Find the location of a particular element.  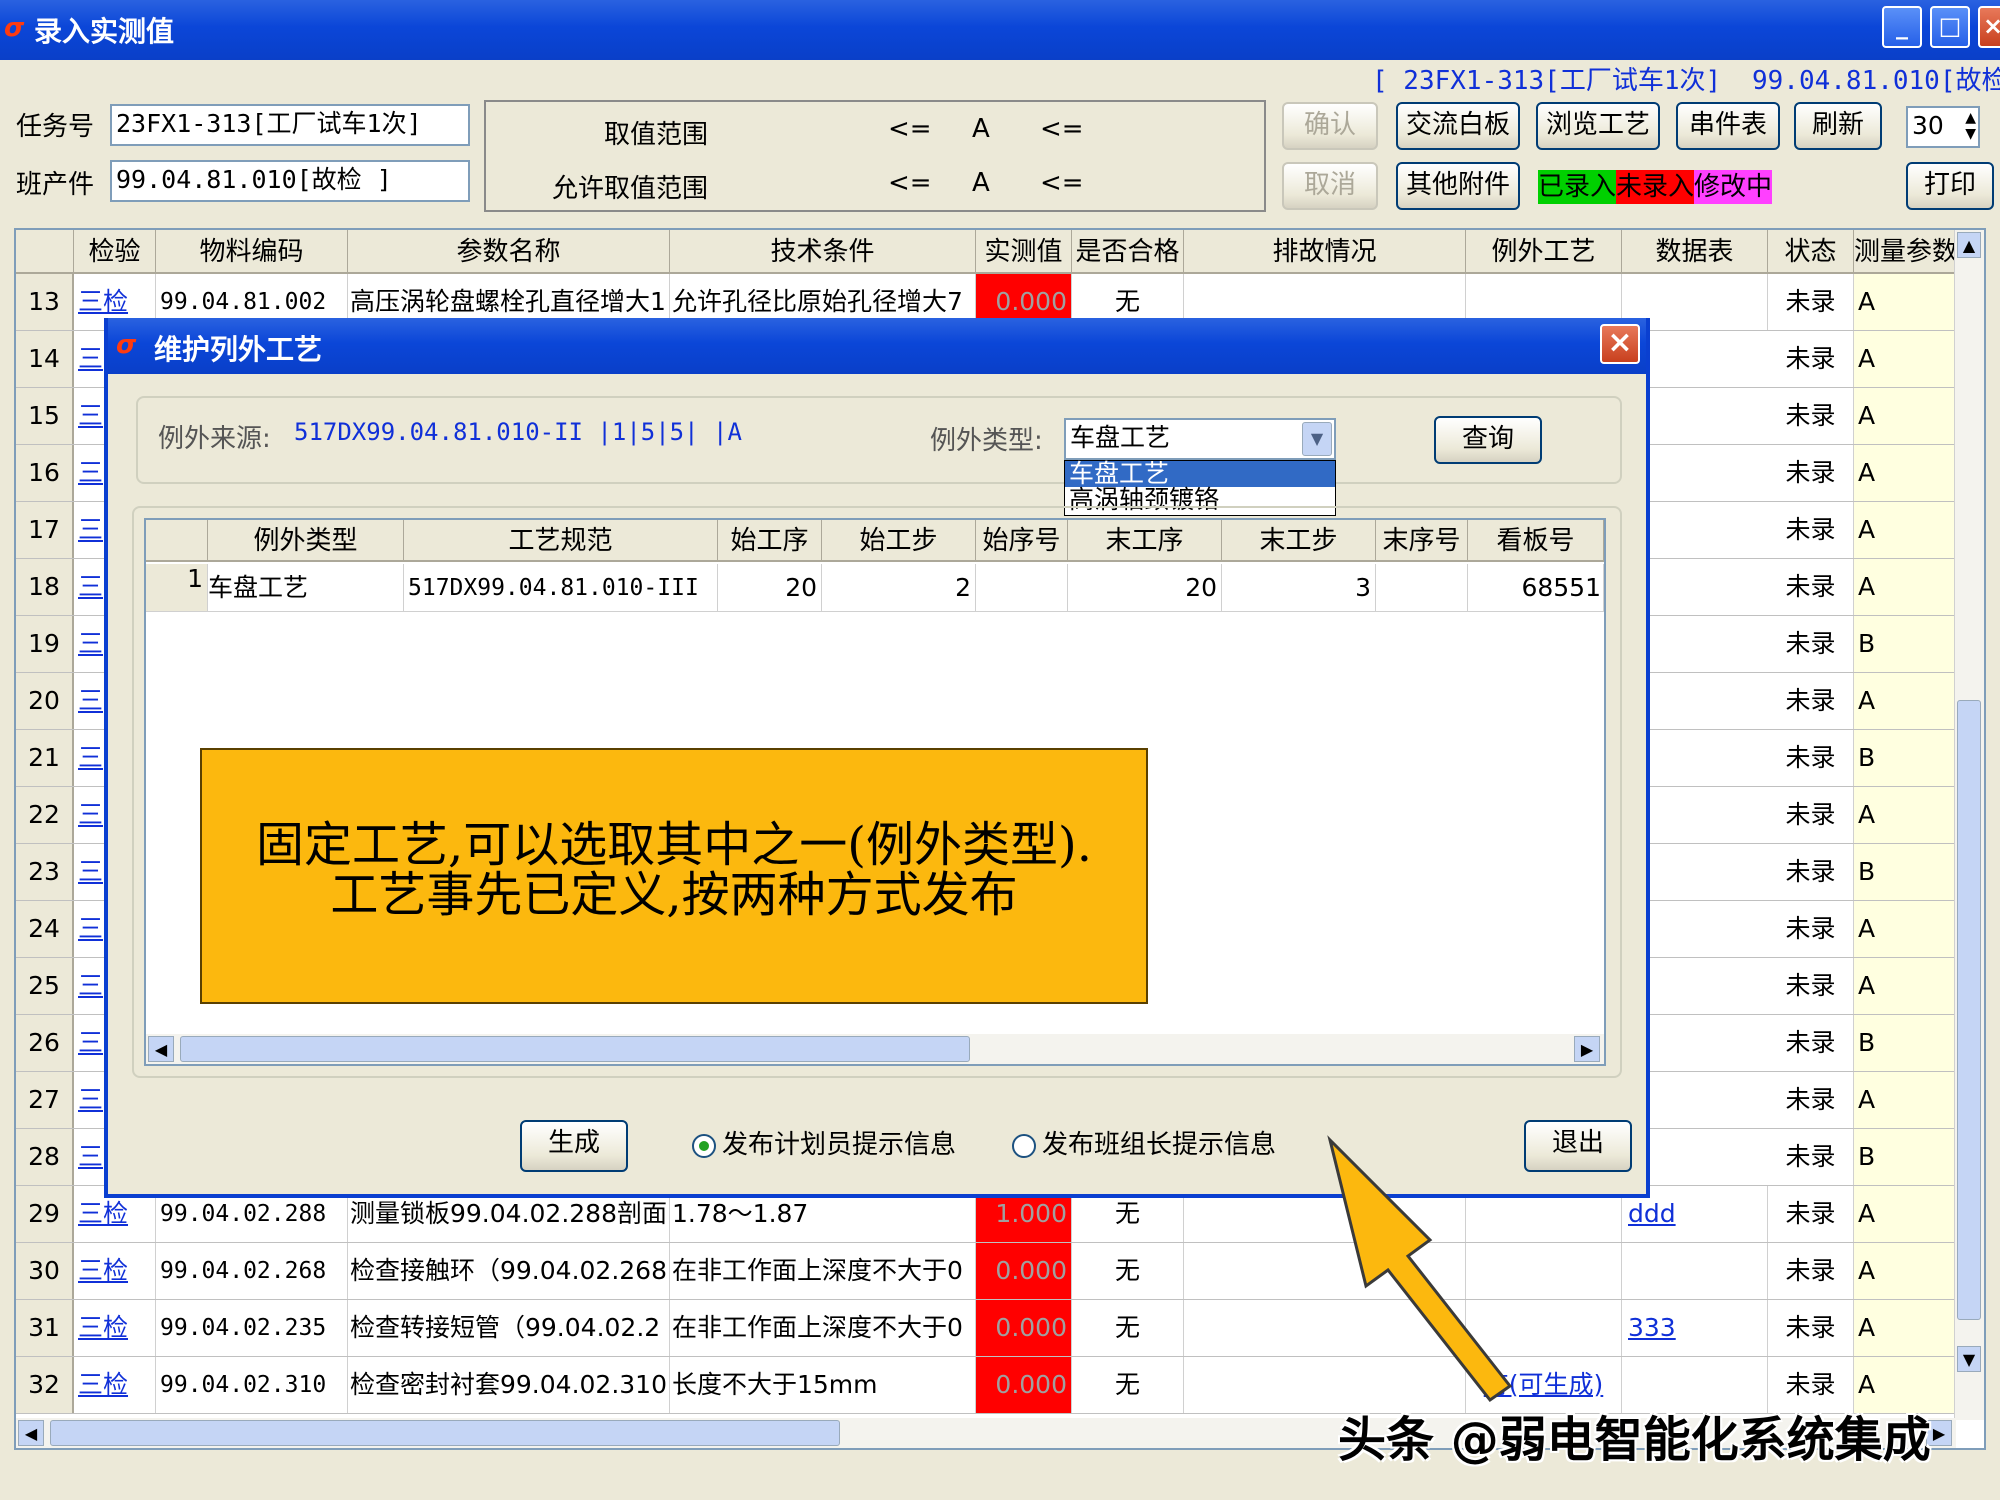

data-table-cell: 333 is located at coordinates (1695, 1328).